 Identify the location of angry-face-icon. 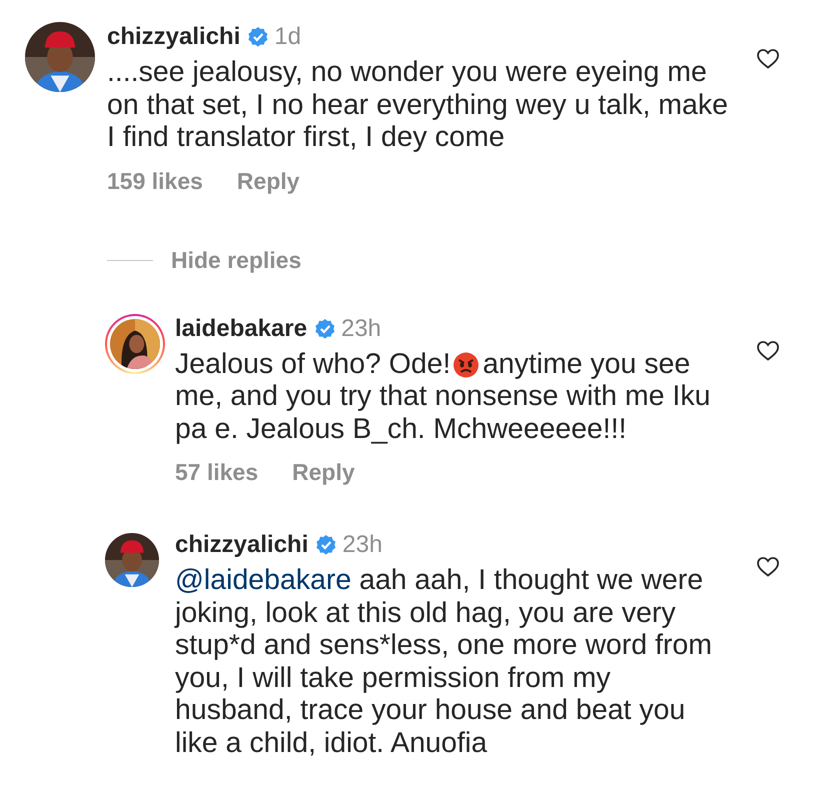
(465, 365).